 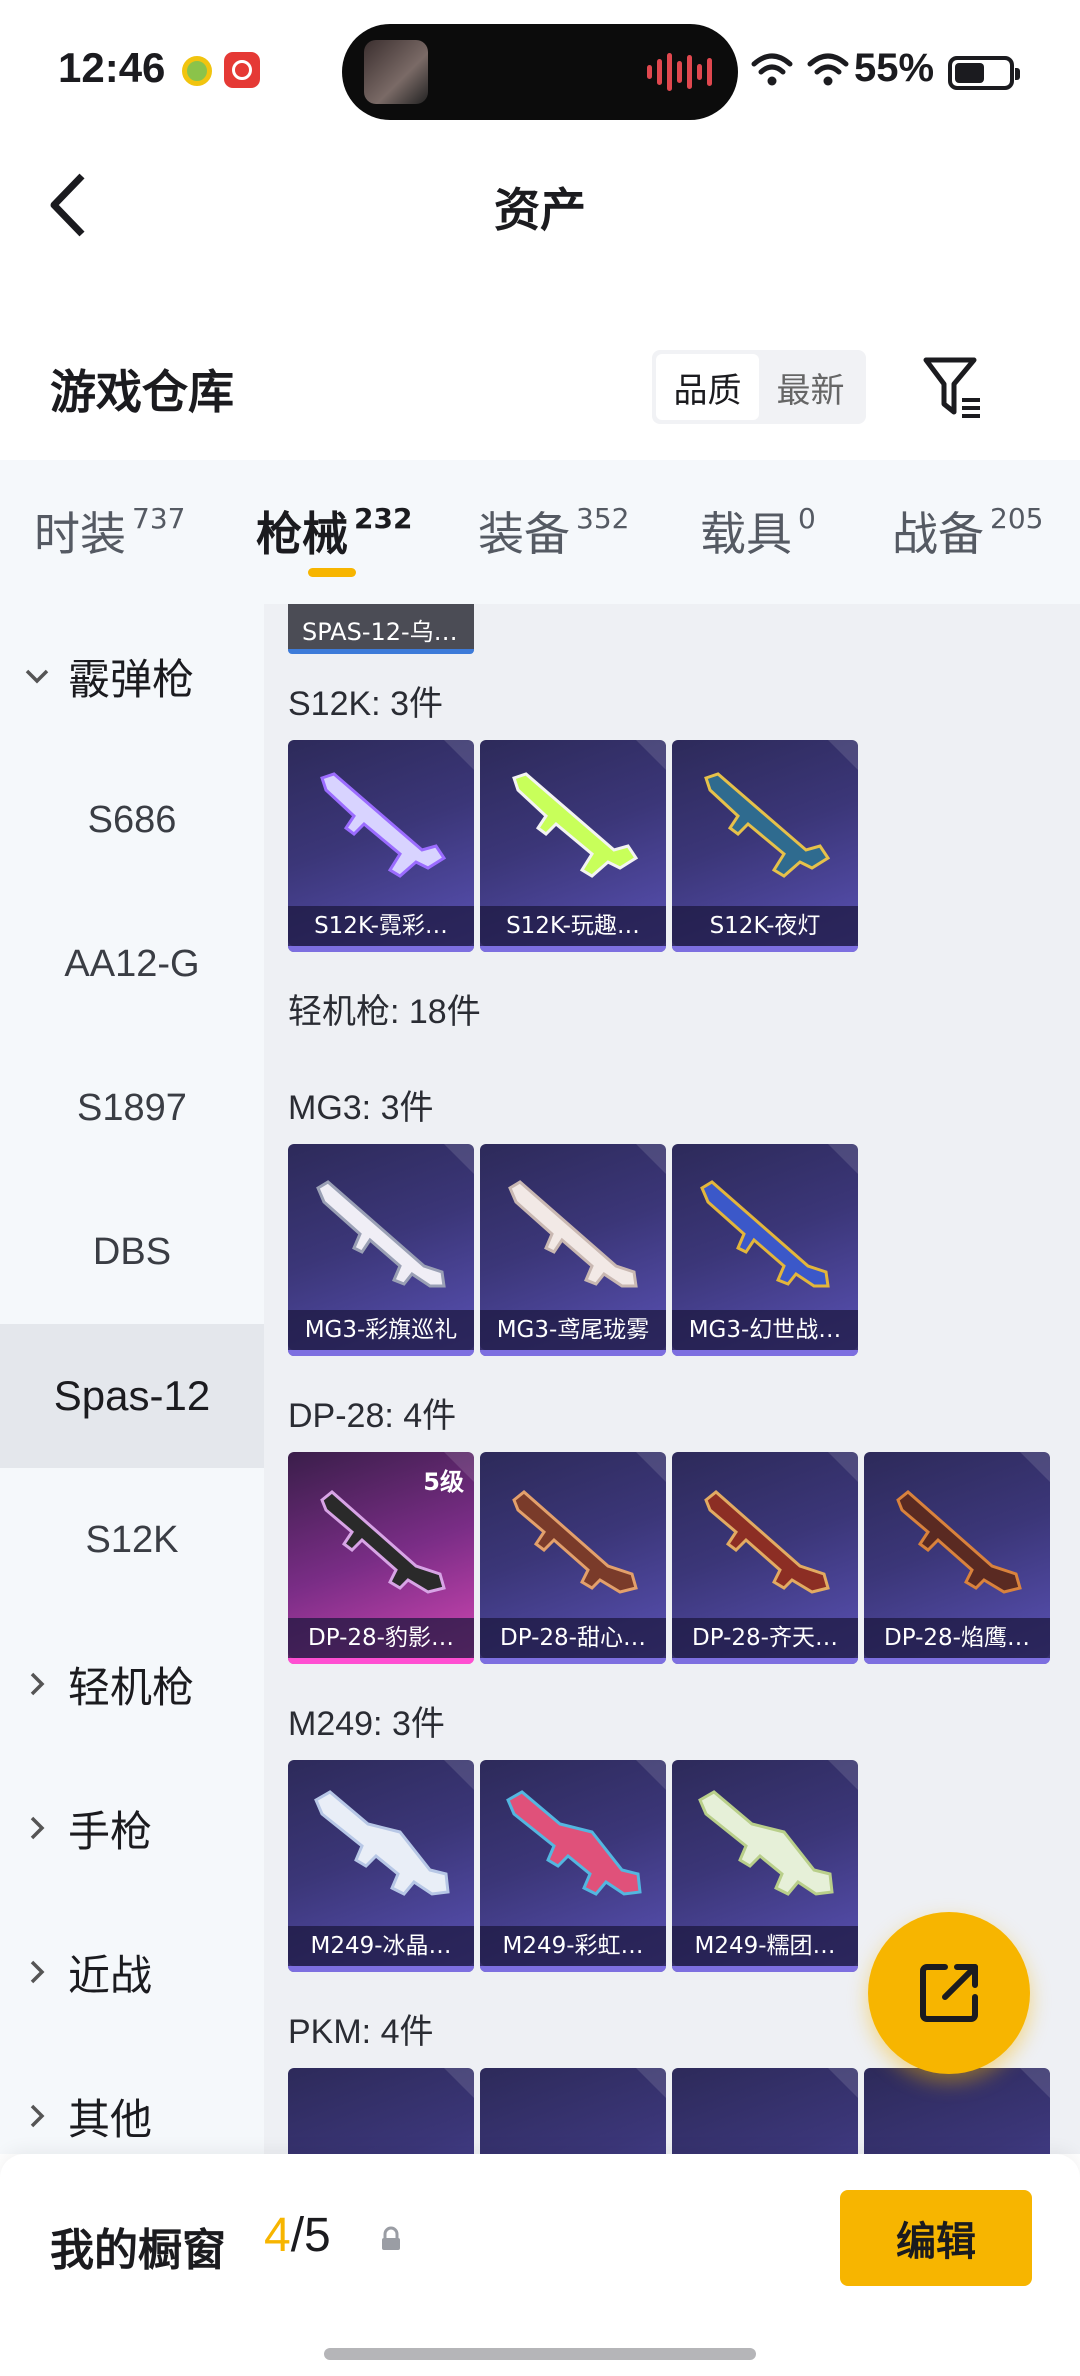 I want to click on item-card: S12K-夜灯, so click(x=765, y=846).